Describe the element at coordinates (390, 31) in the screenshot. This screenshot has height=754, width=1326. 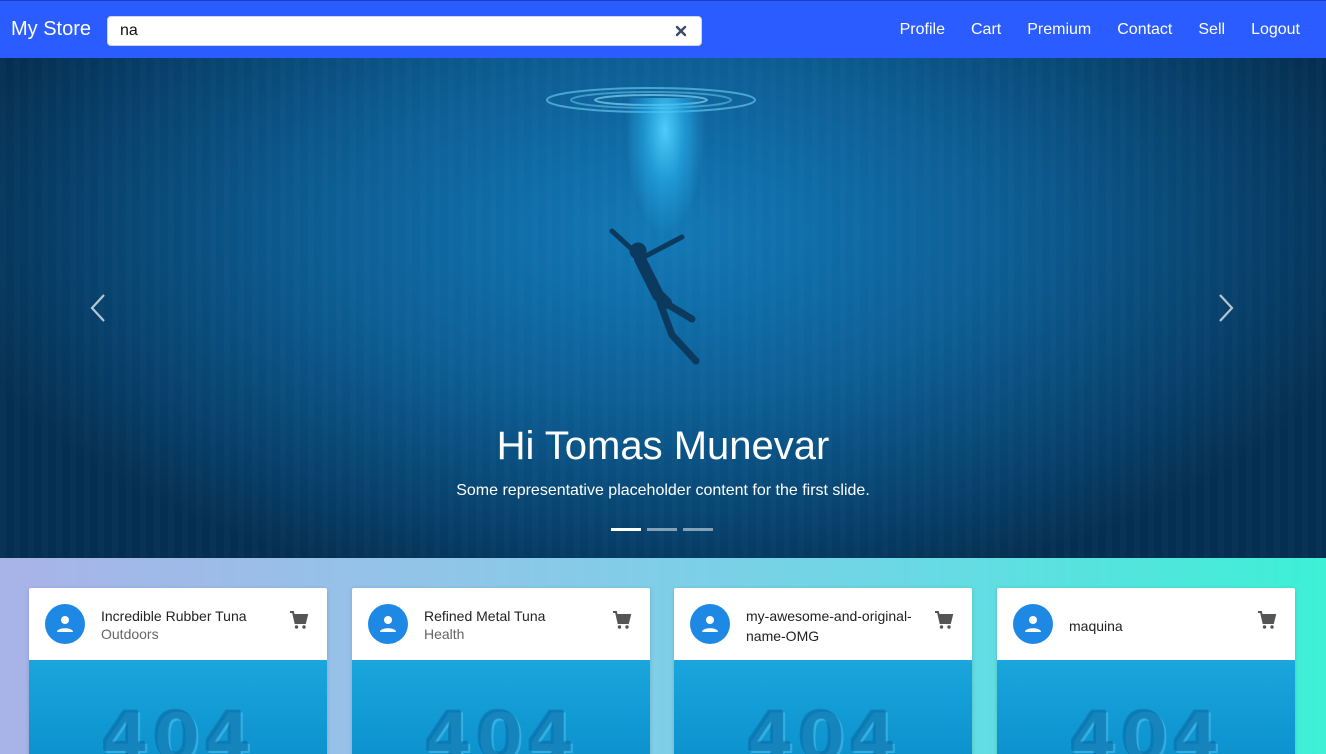
I see `search-input` at that location.